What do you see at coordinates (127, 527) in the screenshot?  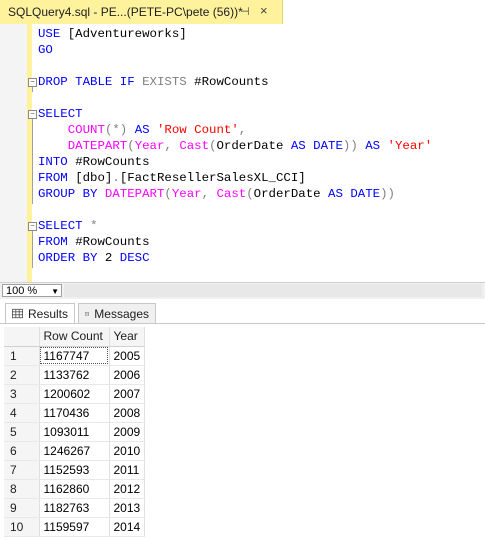 I see `year-cell: 2014` at bounding box center [127, 527].